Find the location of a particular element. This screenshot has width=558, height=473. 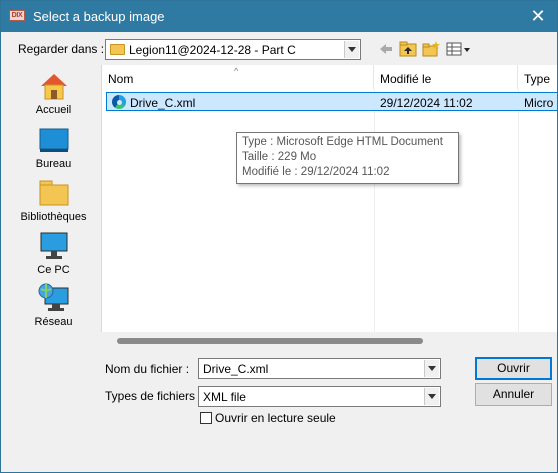

edge-document-icon is located at coordinates (119, 102).